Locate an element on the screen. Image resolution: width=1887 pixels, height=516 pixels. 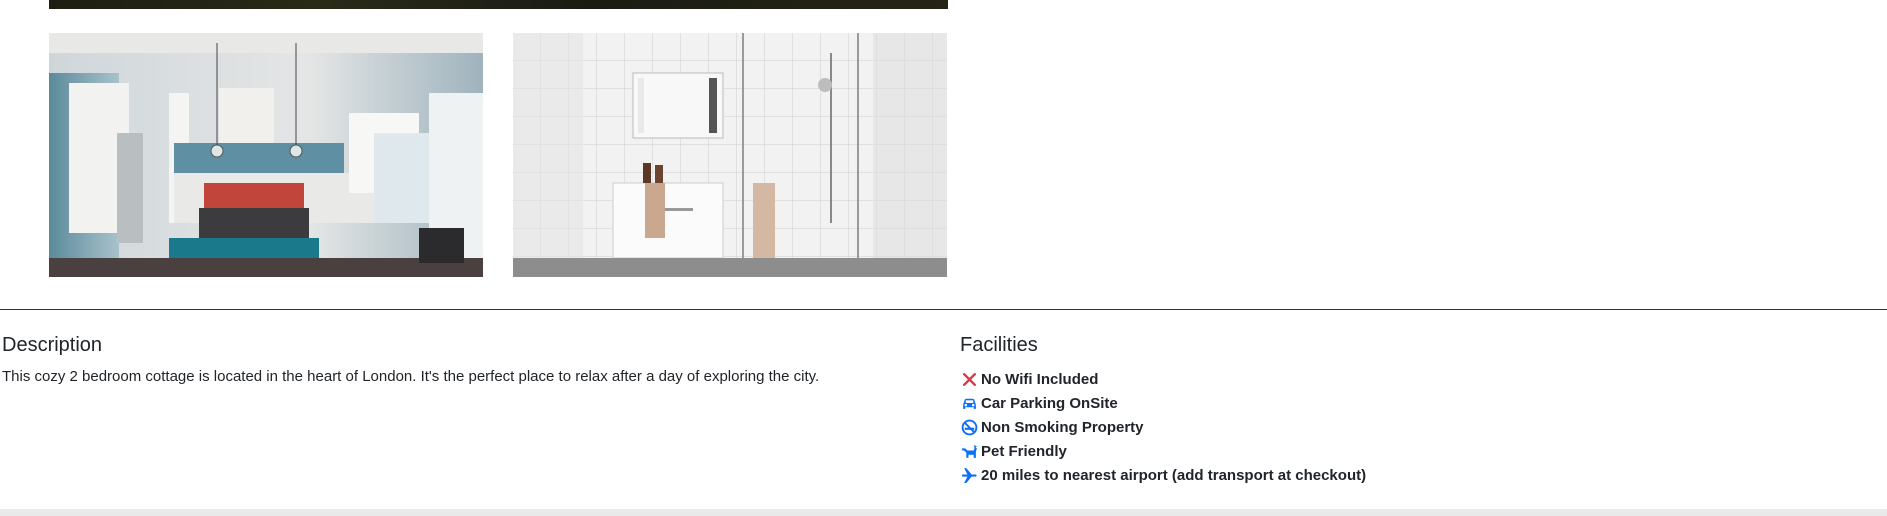
facility-item-car-parking: Car Parking OnSite is located at coordinates (1163, 403).